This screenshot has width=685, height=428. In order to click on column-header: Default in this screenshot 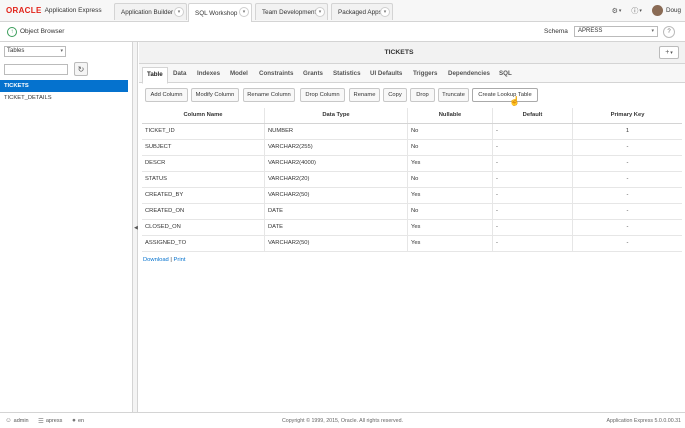, I will do `click(533, 115)`.